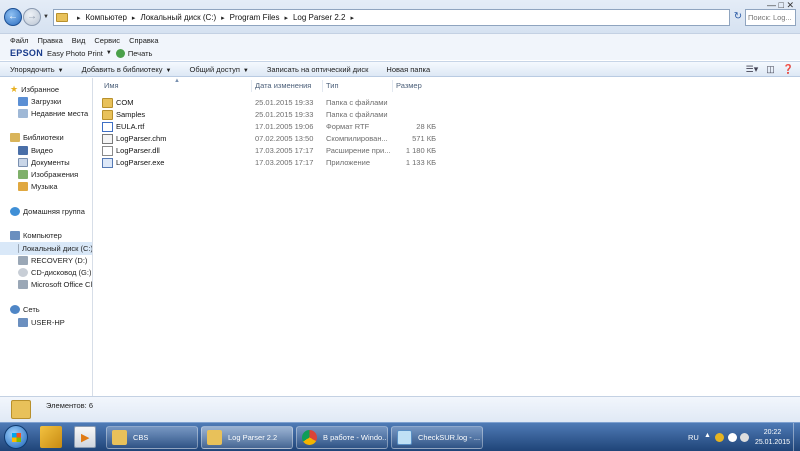  I want to click on images-icon, so click(23, 174).